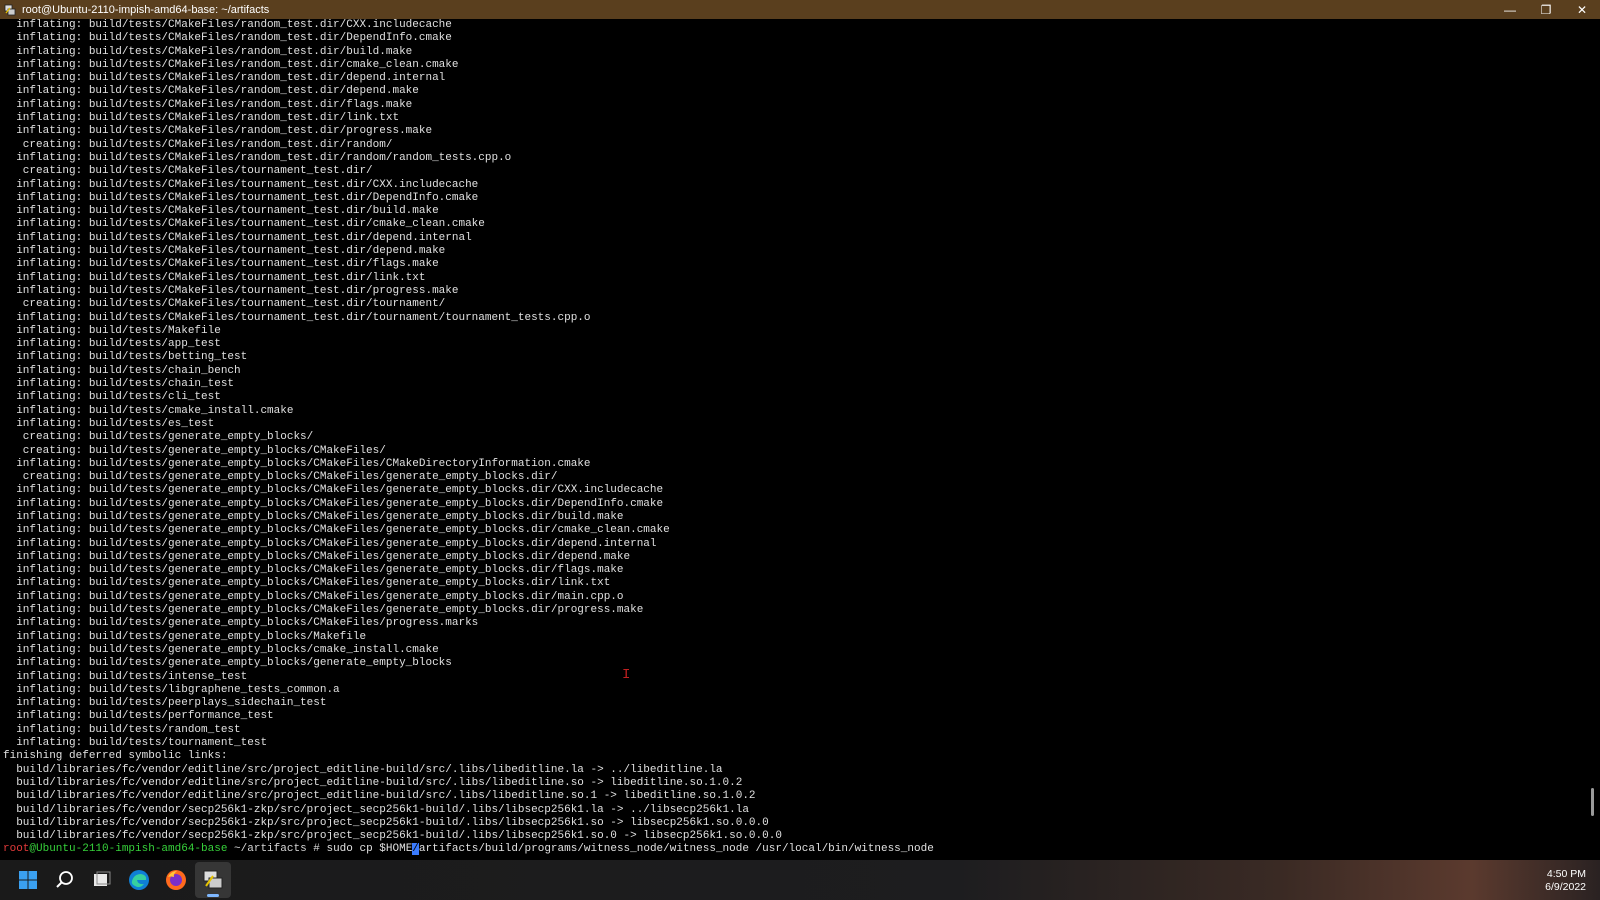 The height and width of the screenshot is (900, 1600). What do you see at coordinates (1593, 439) in the screenshot?
I see `terminal-scrollbar` at bounding box center [1593, 439].